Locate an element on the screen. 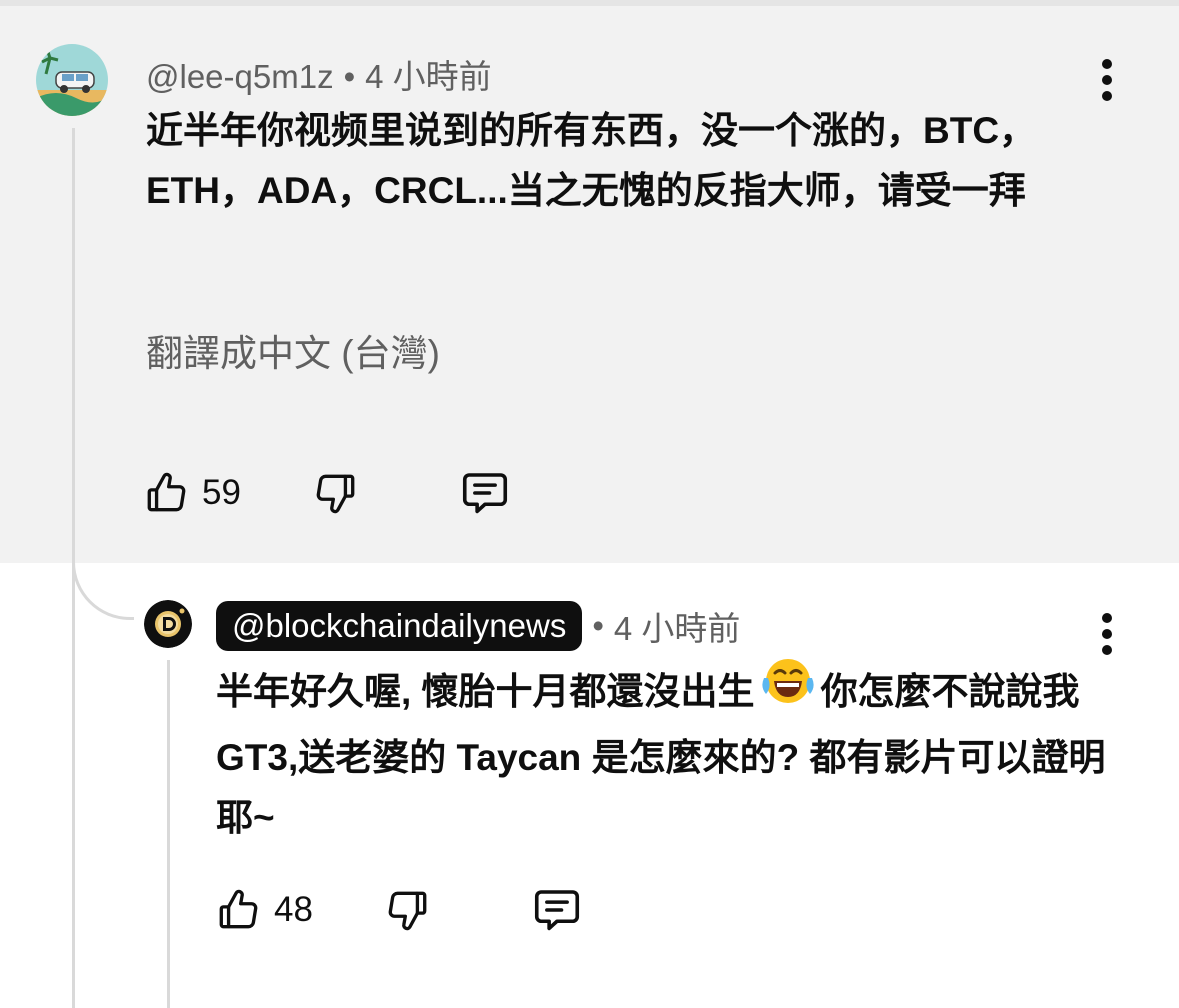  thread-connector is located at coordinates (103, 580).